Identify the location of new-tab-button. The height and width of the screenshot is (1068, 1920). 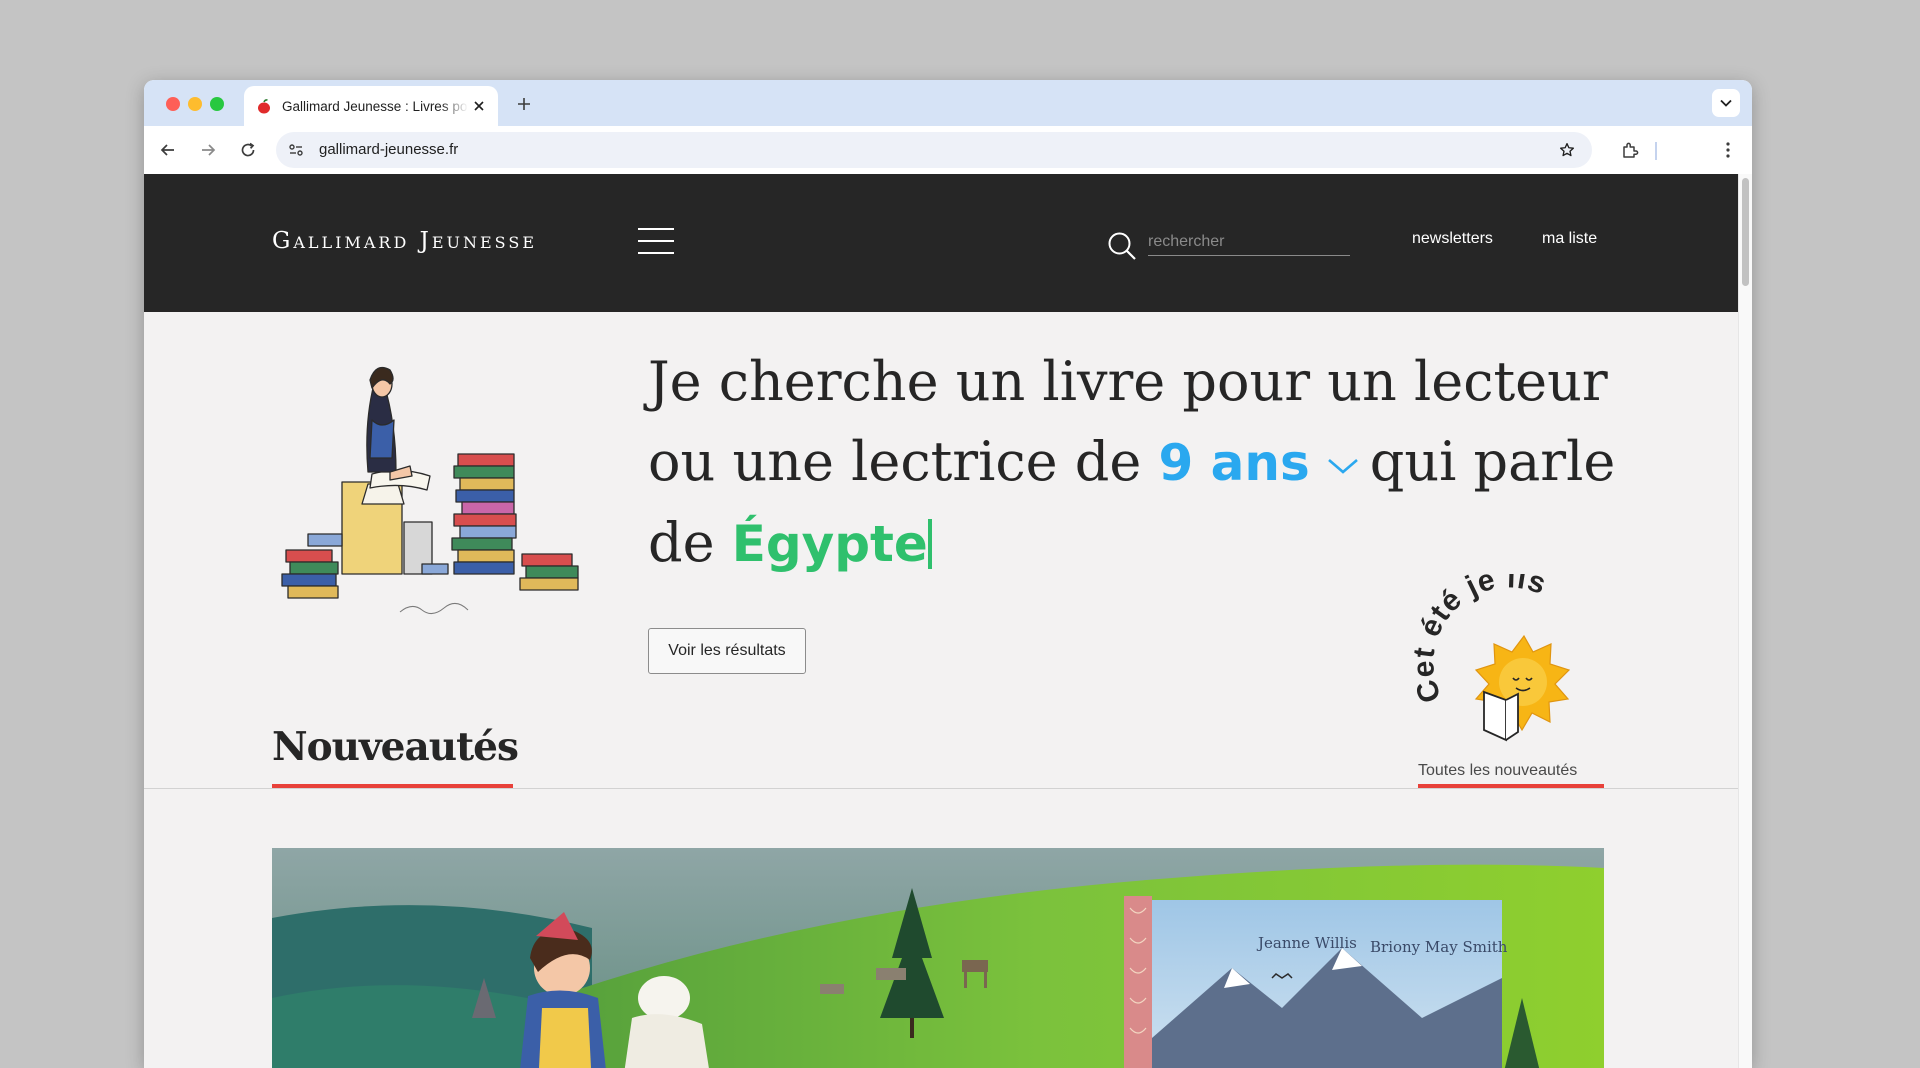
(524, 104).